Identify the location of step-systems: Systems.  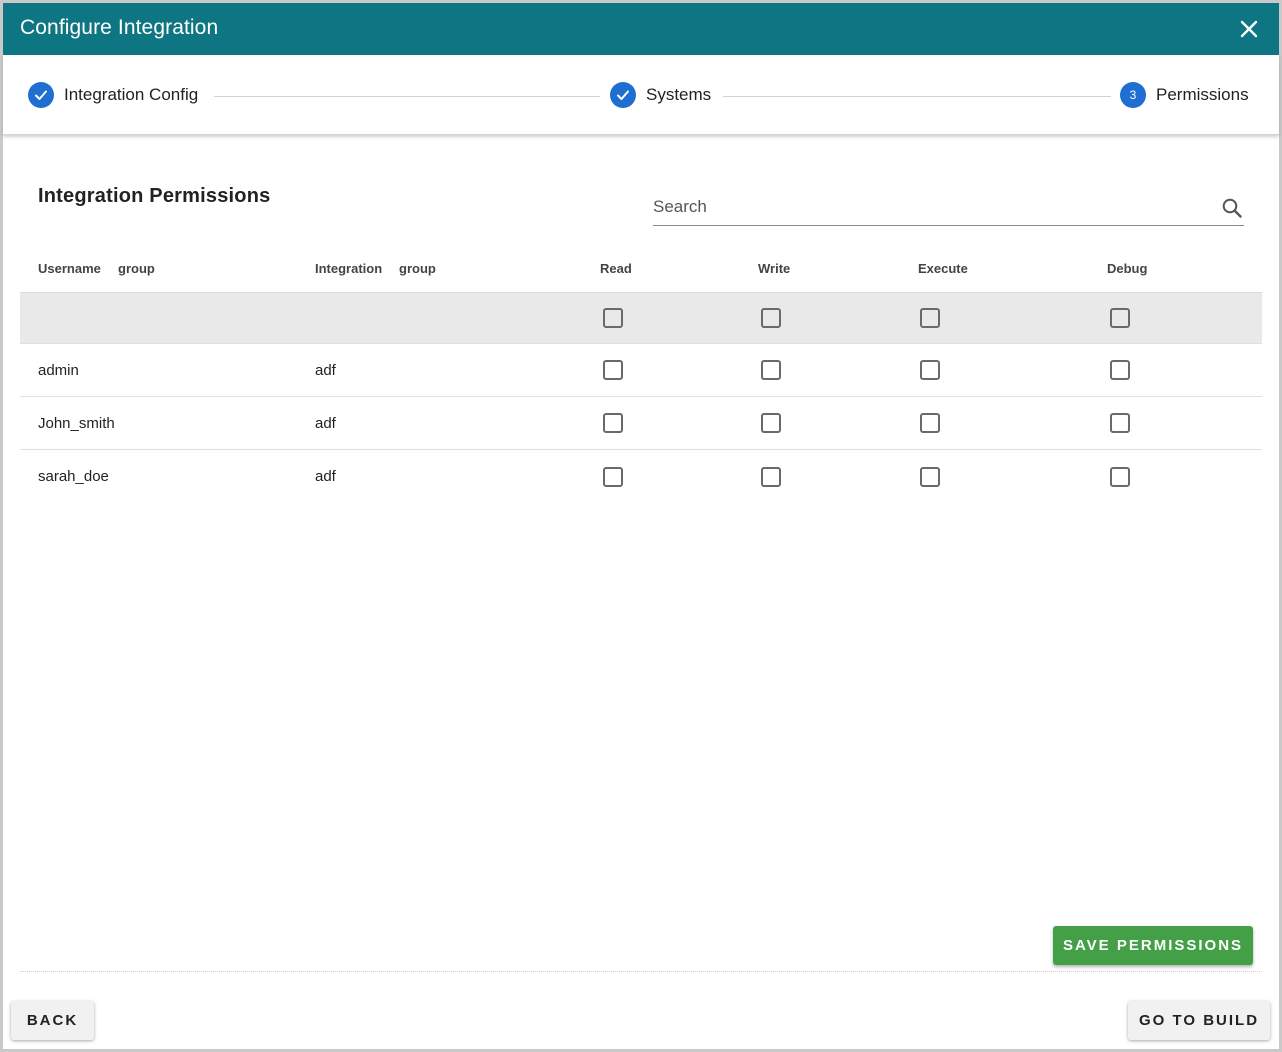
(660, 95).